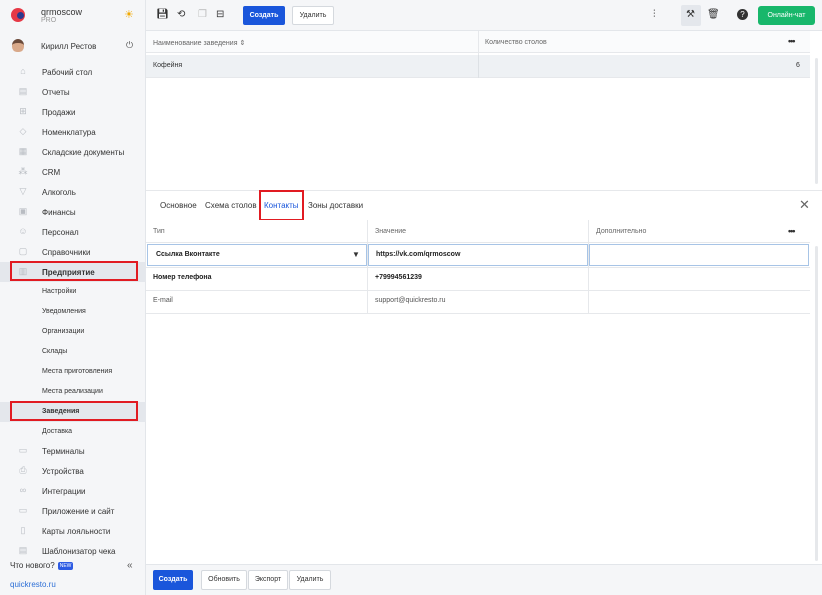  Describe the element at coordinates (478, 278) in the screenshot. I see `table-row: Номер телефона +79994561239` at that location.